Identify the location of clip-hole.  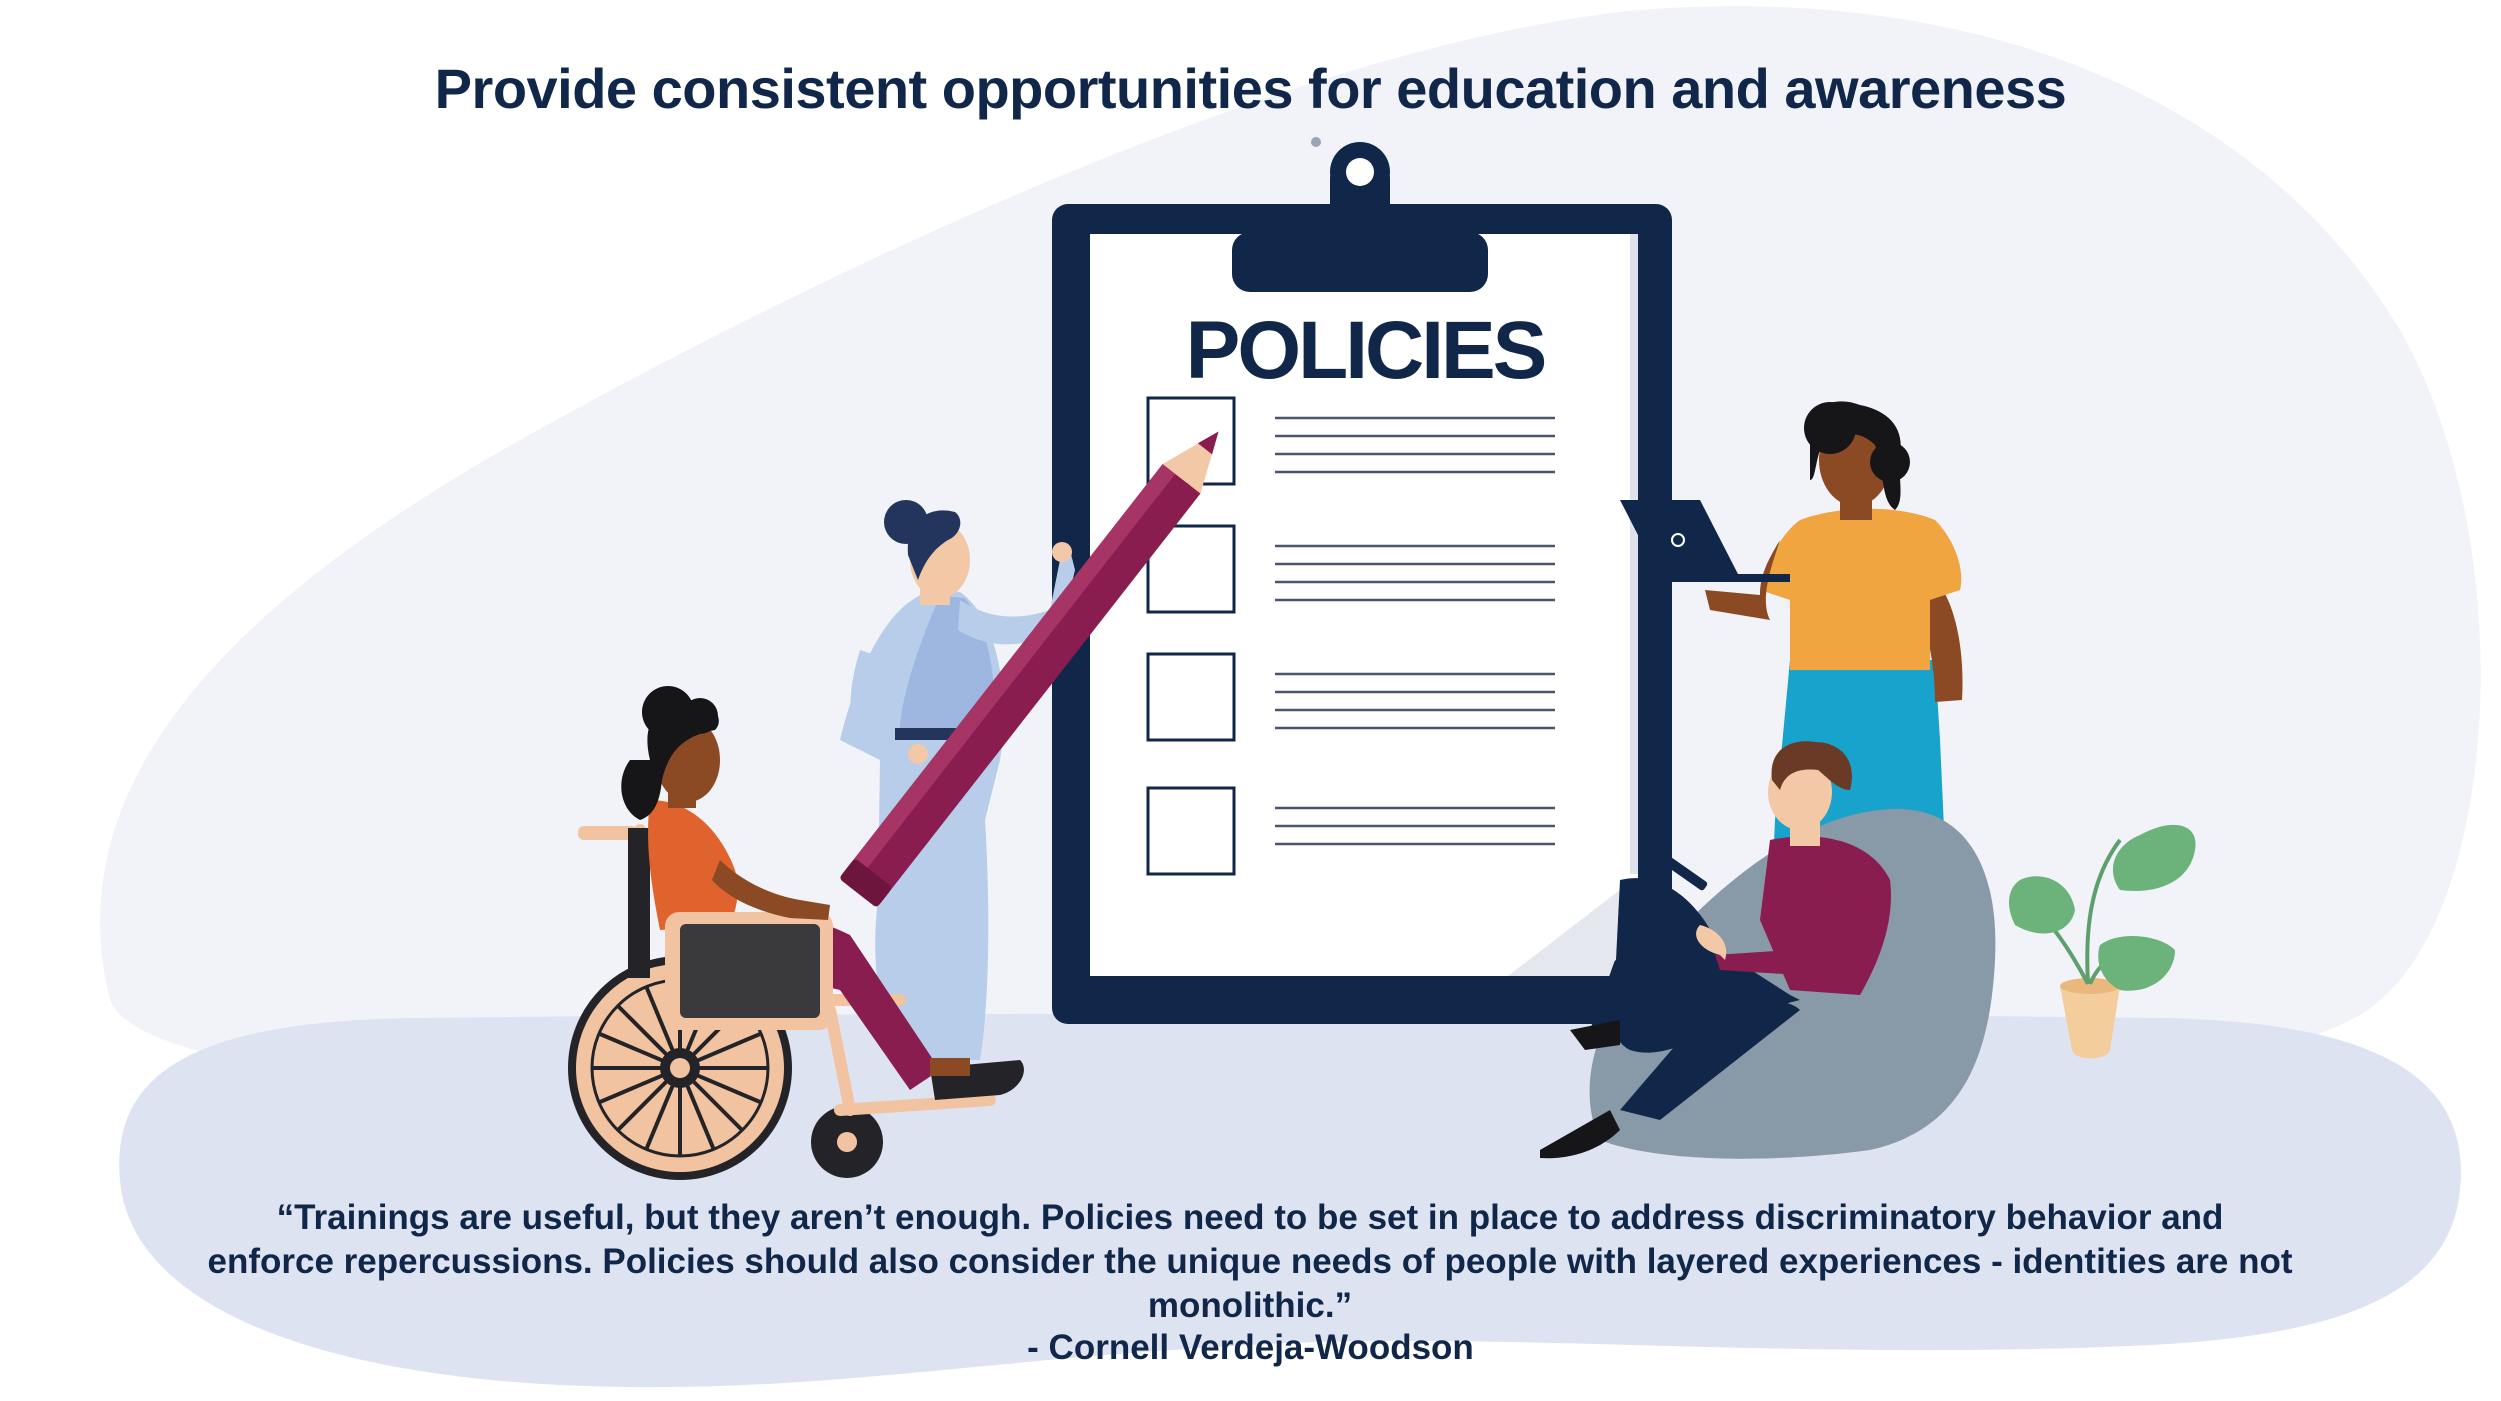
(1360, 172).